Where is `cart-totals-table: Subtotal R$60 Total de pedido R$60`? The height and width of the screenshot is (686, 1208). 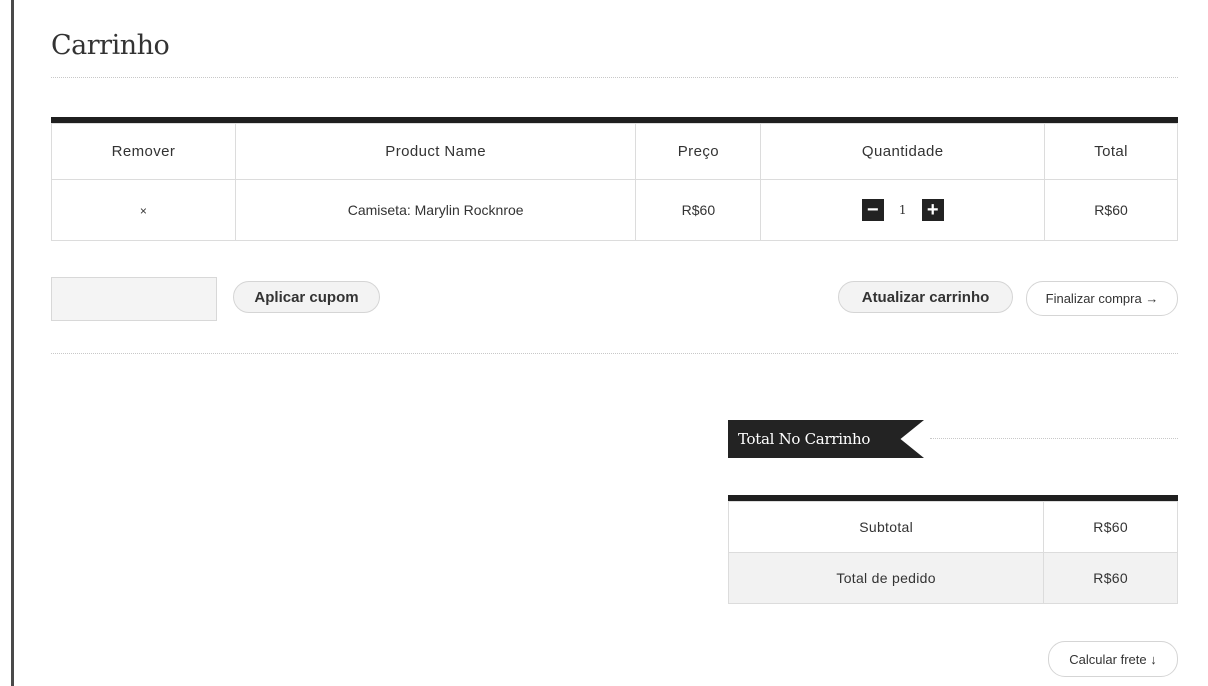
cart-totals-table: Subtotal R$60 Total de pedido R$60 is located at coordinates (952, 549).